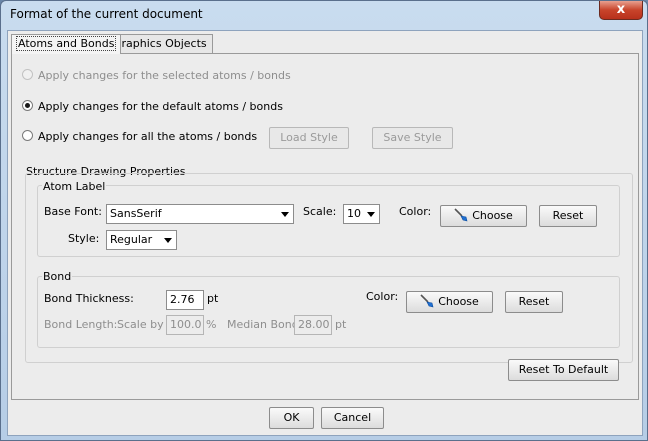  Describe the element at coordinates (341, 324) in the screenshot. I see `median-bond-unit: pt` at that location.